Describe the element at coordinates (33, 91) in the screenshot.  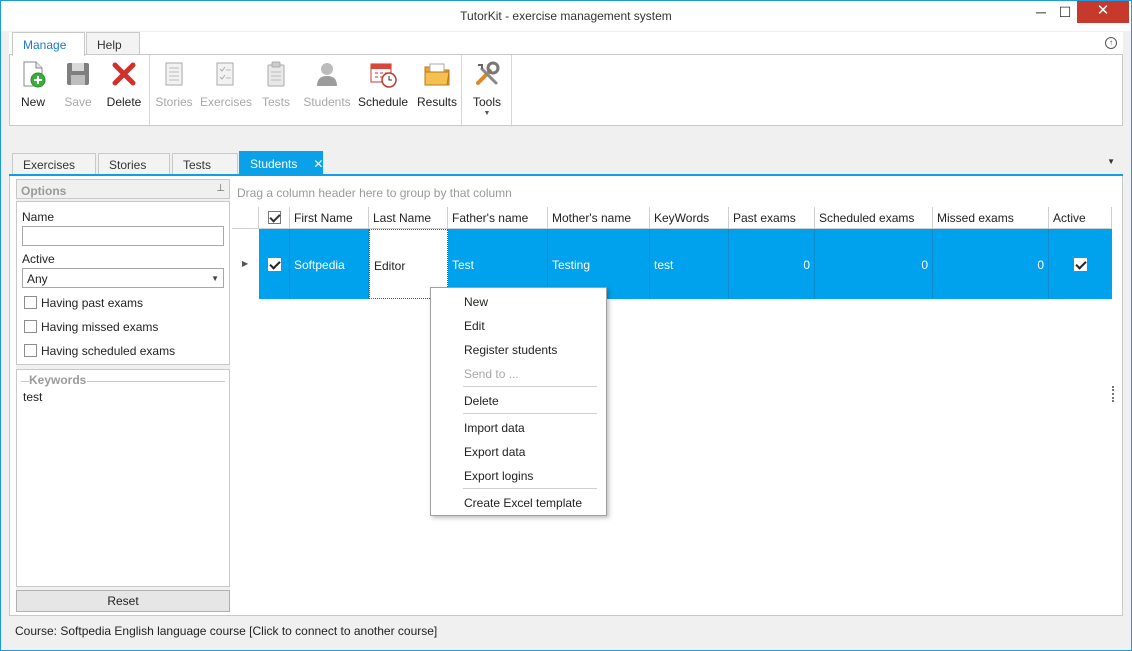
I see `new-button: New` at that location.